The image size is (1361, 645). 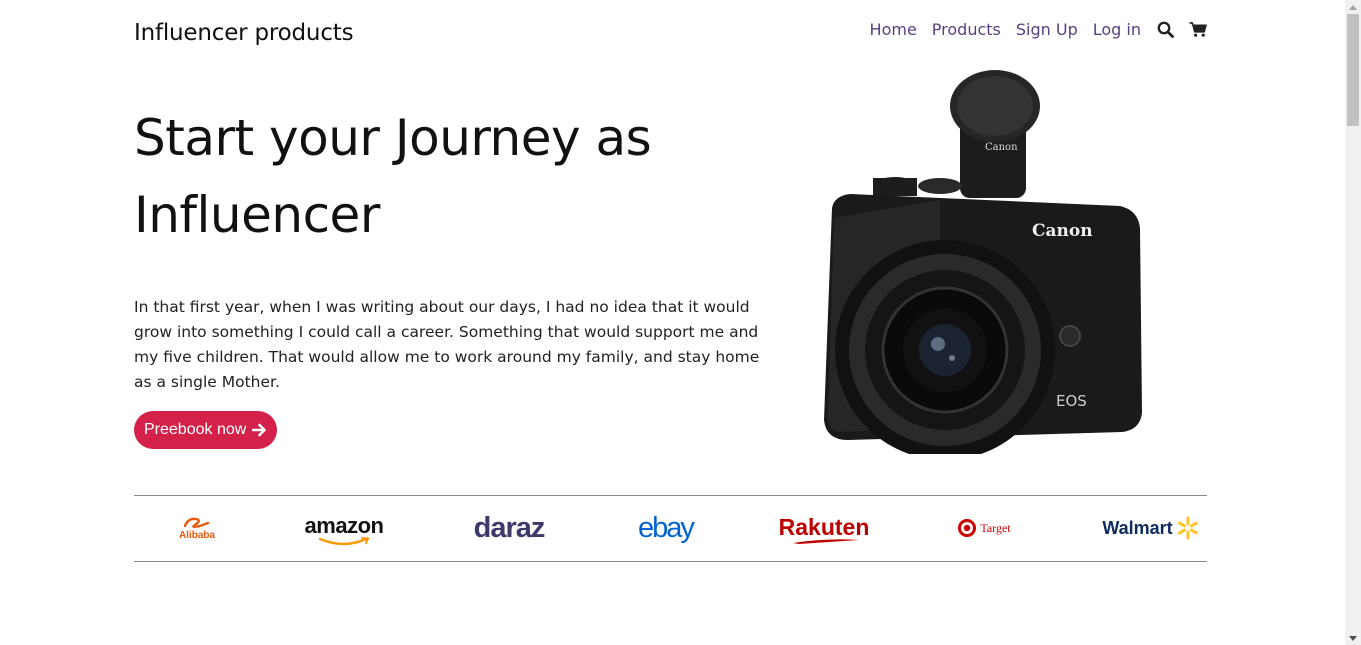 I want to click on target-label: Target, so click(x=995, y=527).